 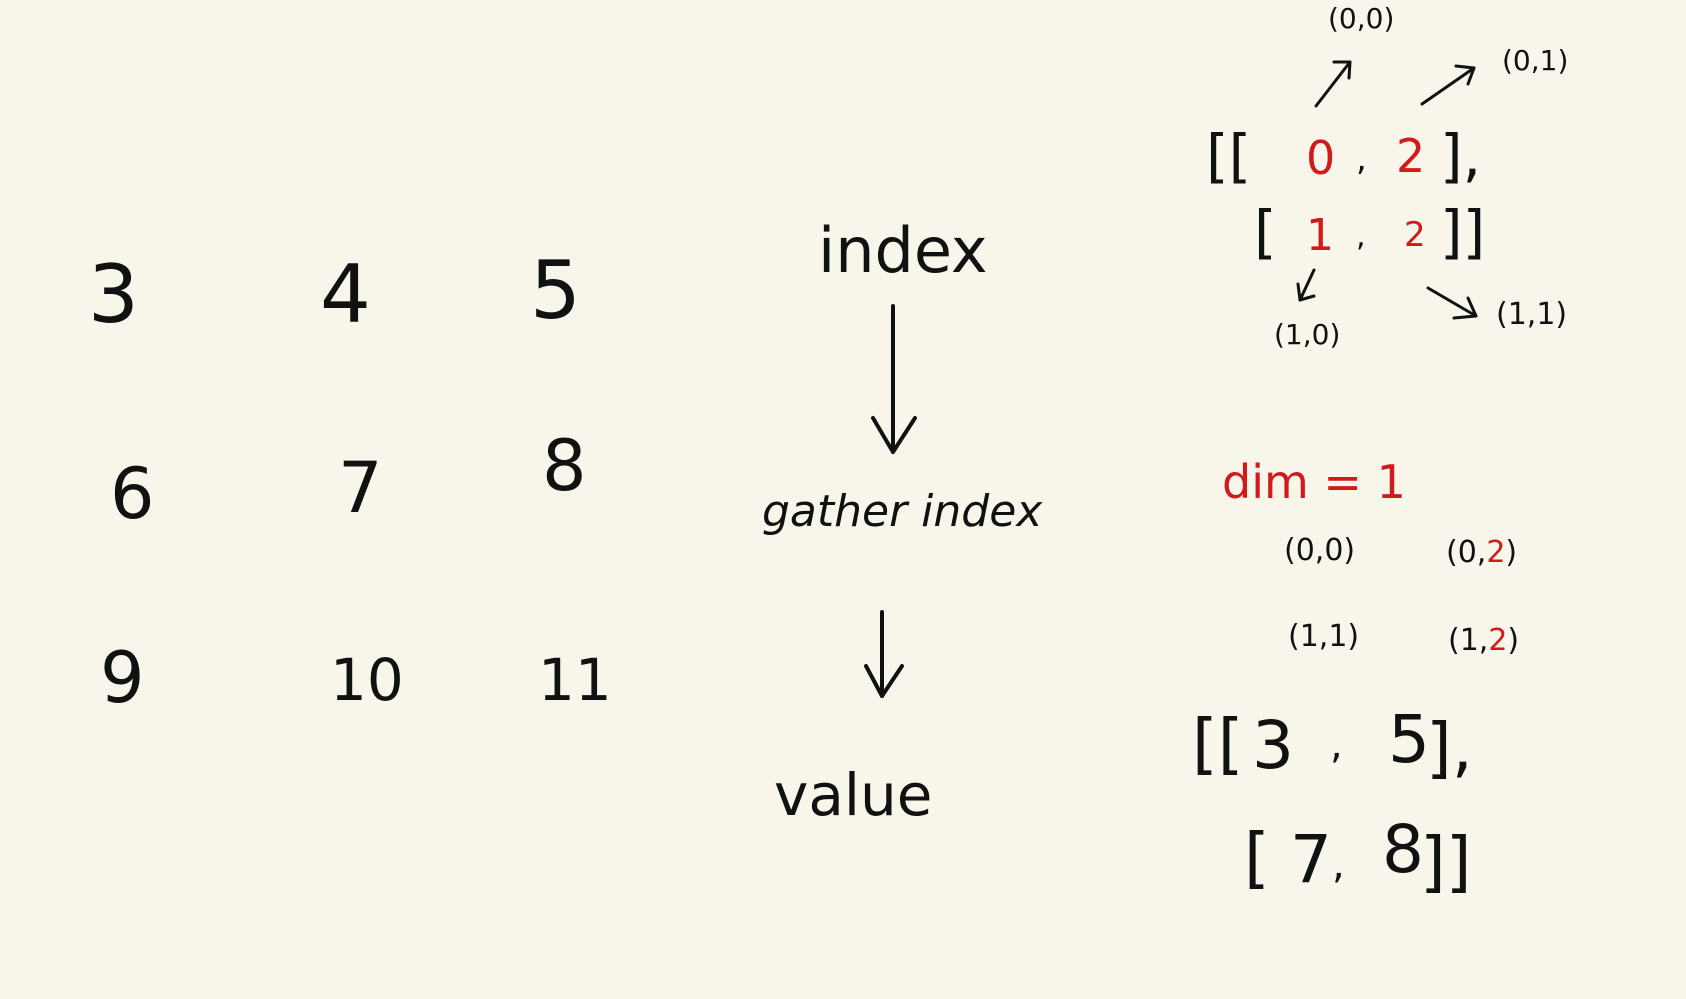 What do you see at coordinates (122, 678) in the screenshot?
I see `cell-2-0: 9` at bounding box center [122, 678].